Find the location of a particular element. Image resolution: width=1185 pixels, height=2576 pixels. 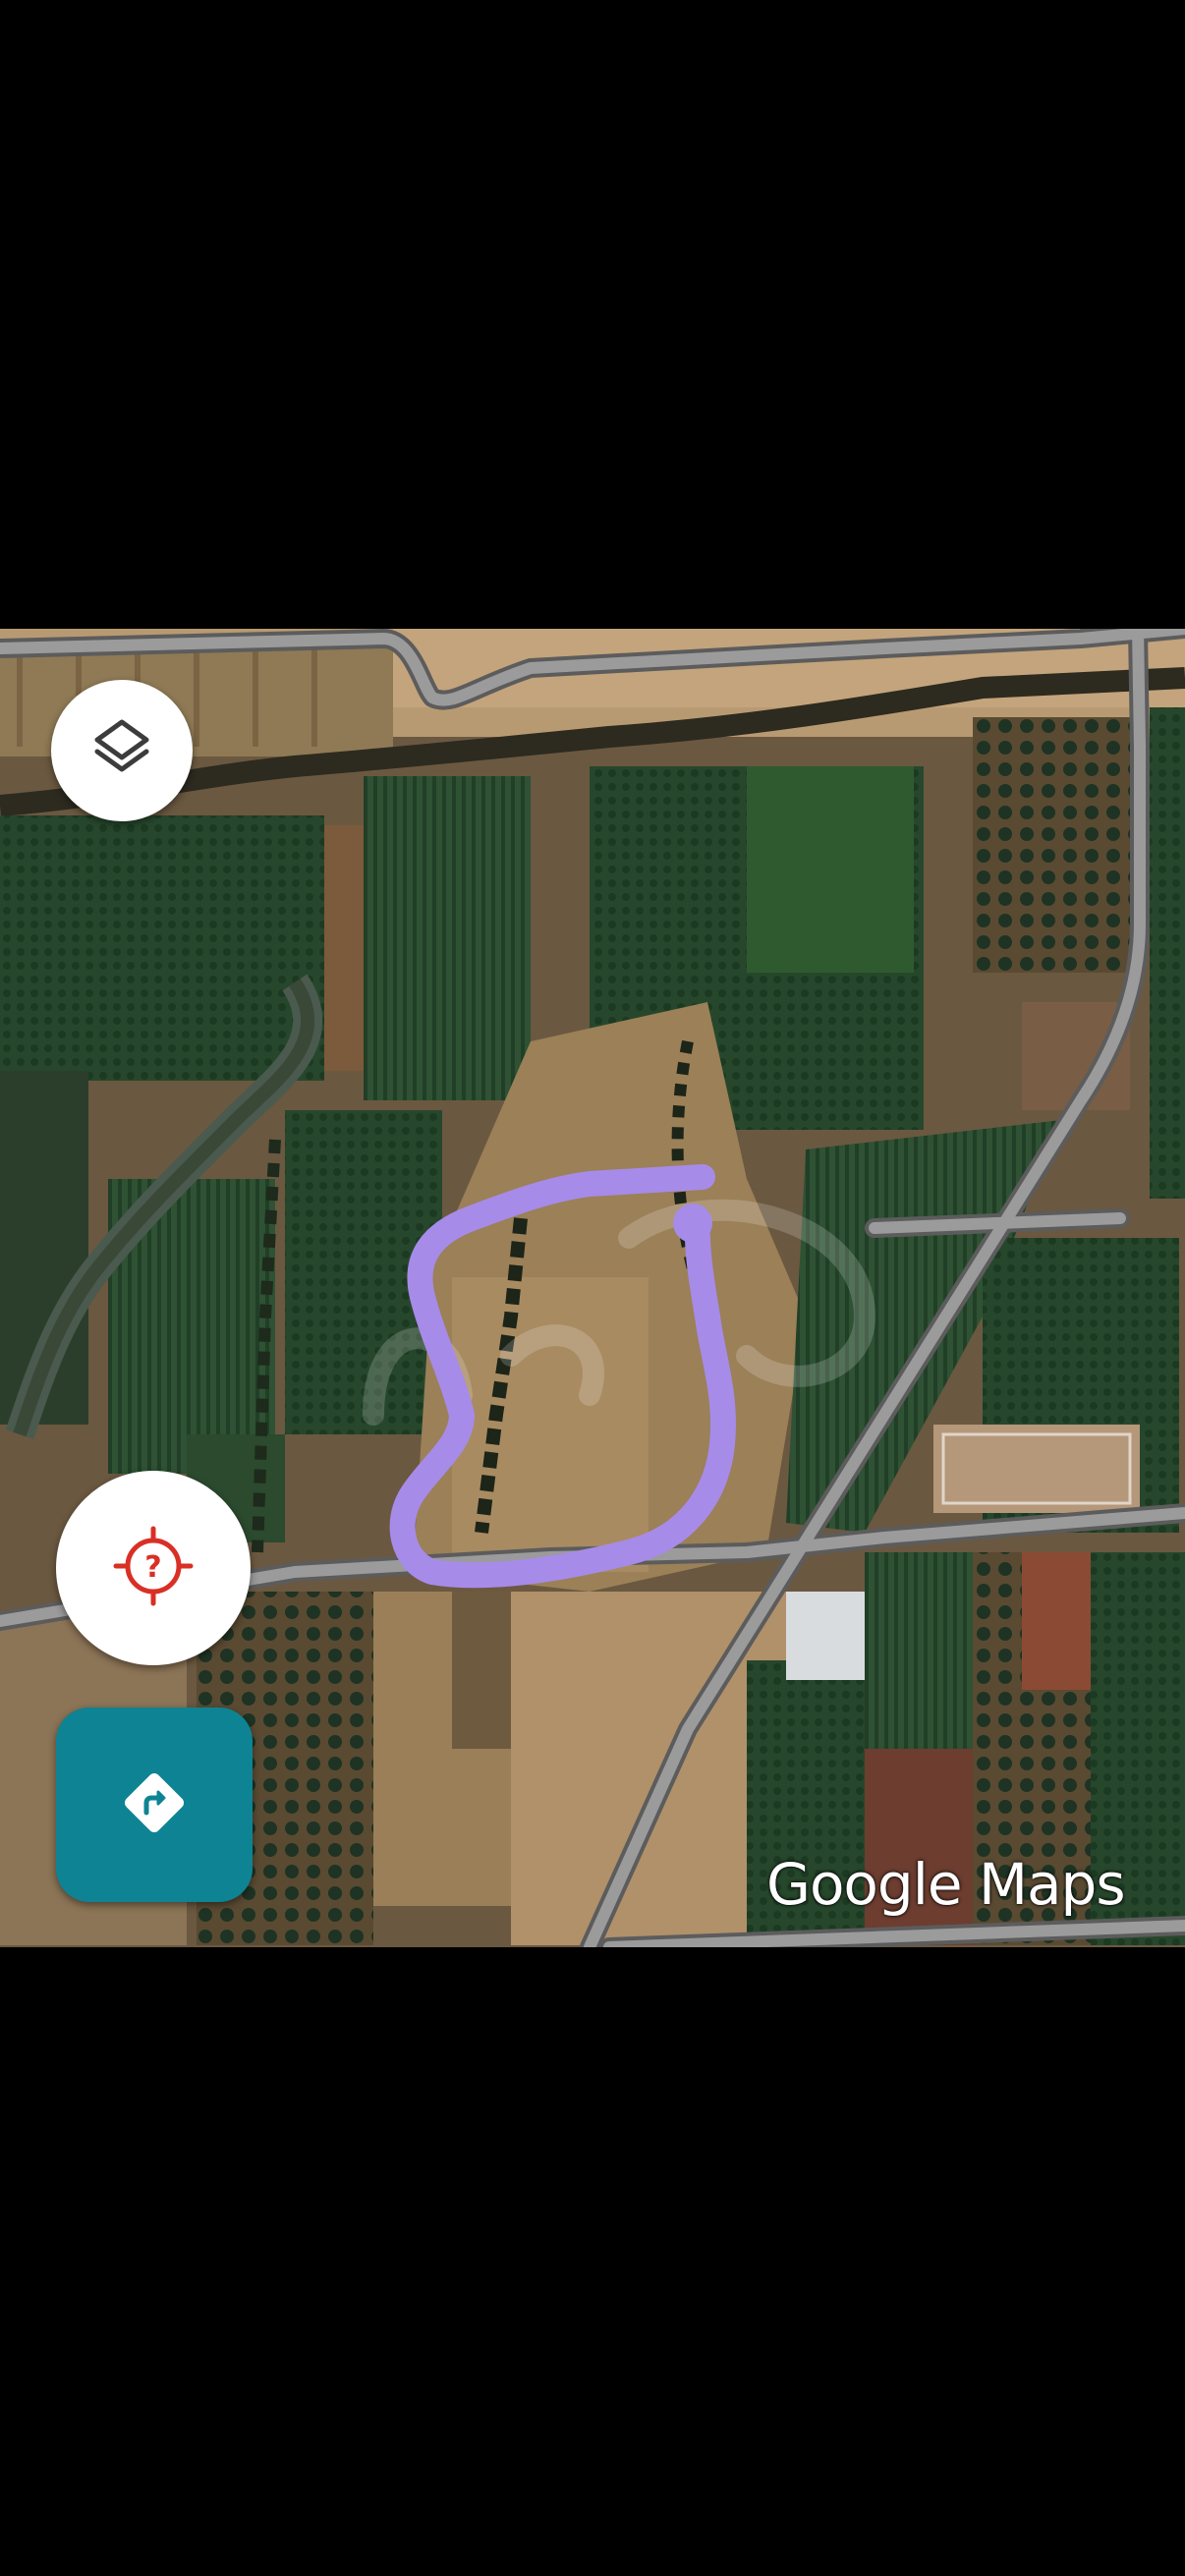

directions-button is located at coordinates (154, 1805).